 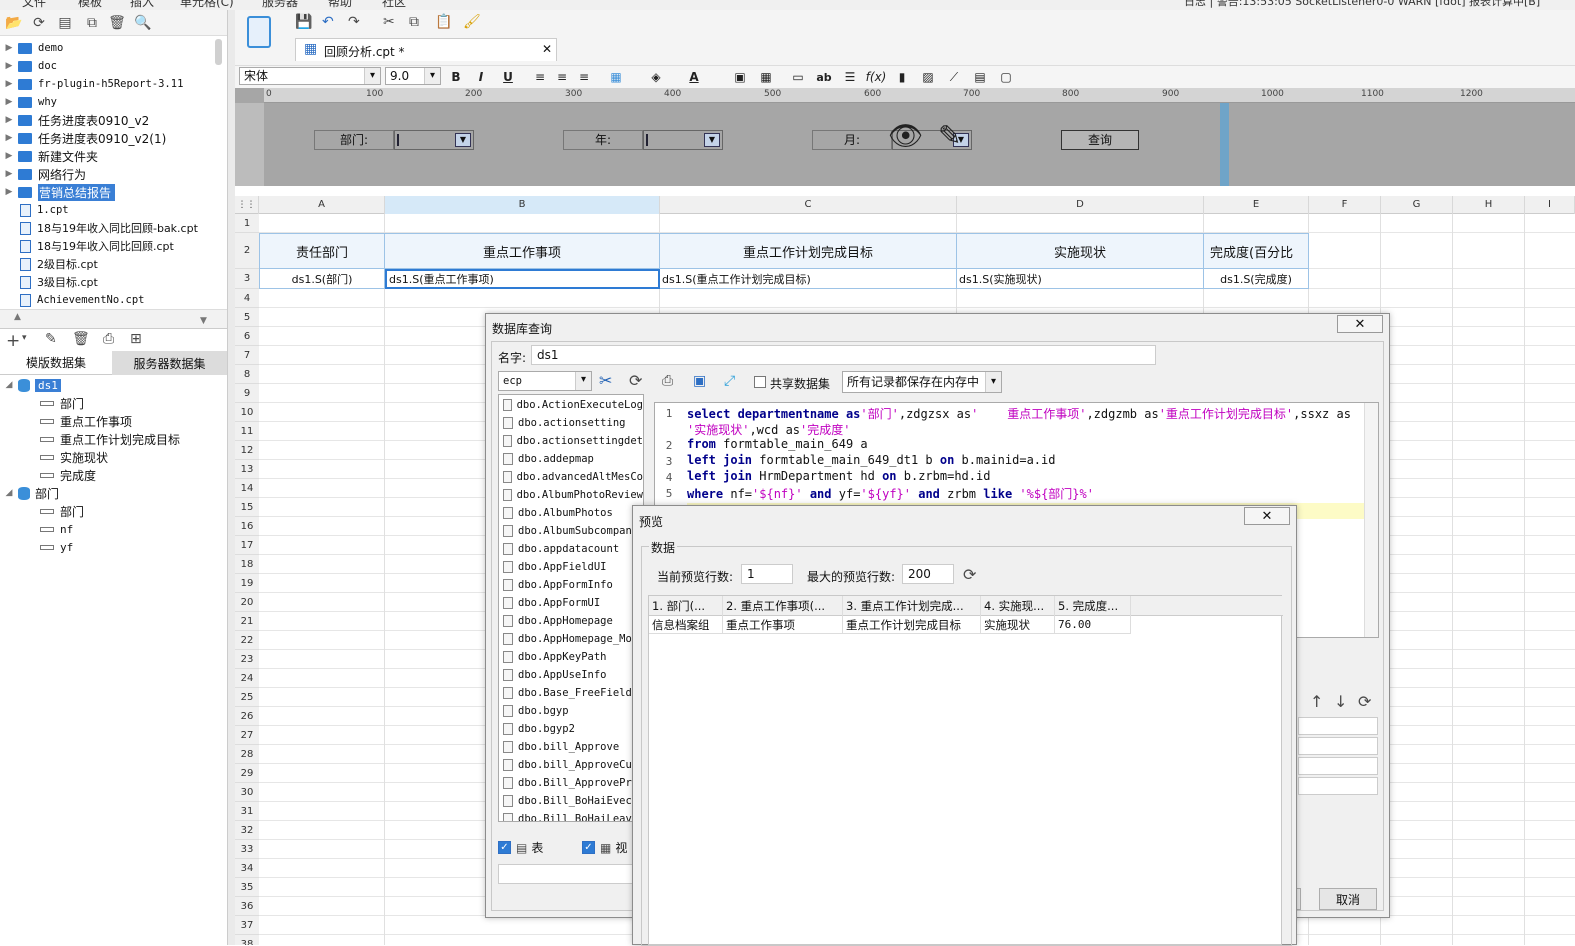 I want to click on column-header-f: F, so click(x=1345, y=205).